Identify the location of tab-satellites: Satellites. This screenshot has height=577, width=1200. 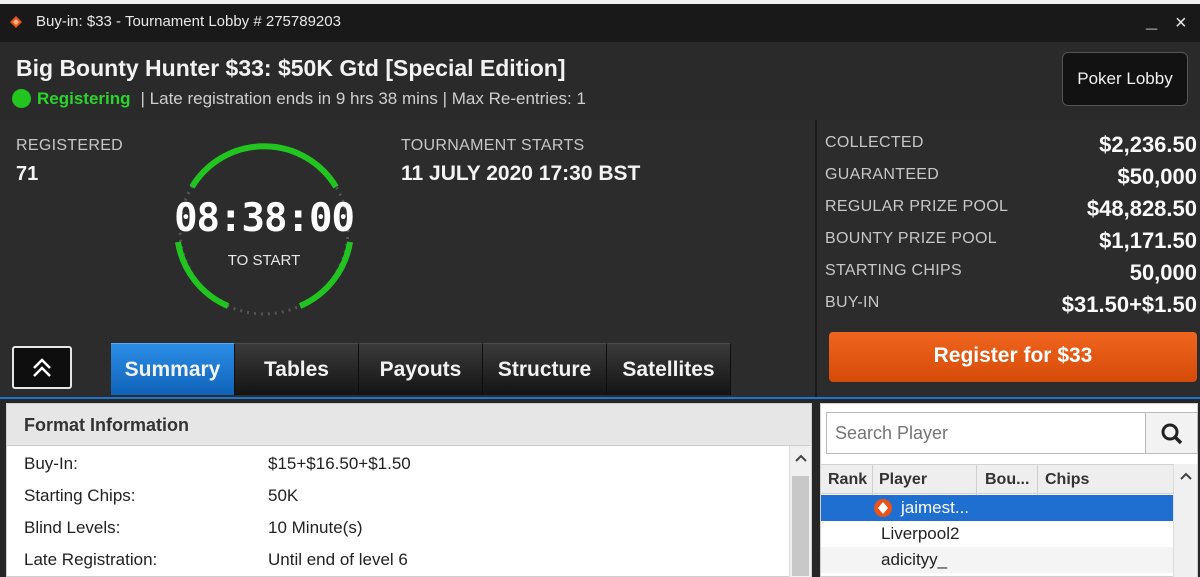
(669, 369).